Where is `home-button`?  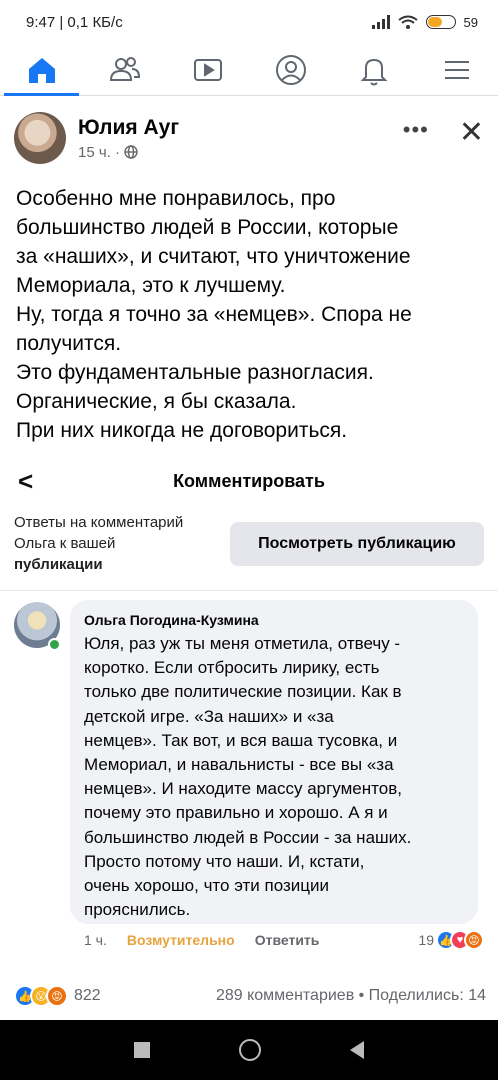
home-button is located at coordinates (249, 1050).